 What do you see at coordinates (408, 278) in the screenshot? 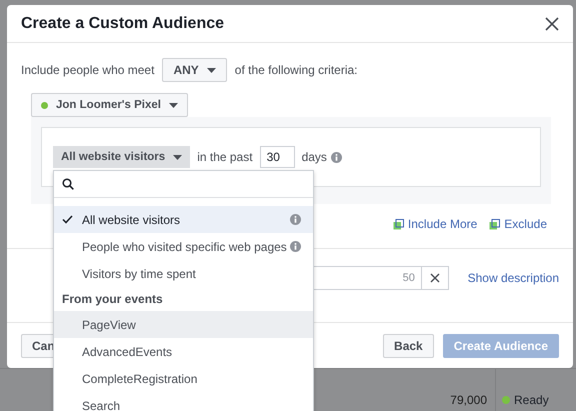
I see `character-count: 50` at bounding box center [408, 278].